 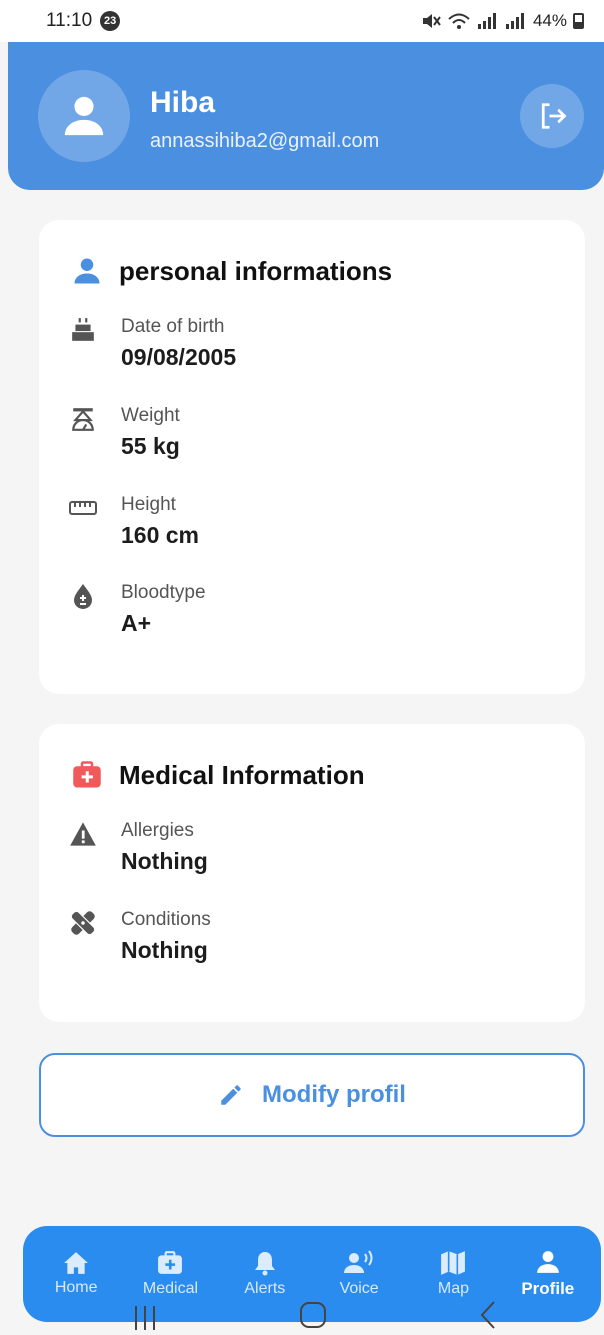 I want to click on voice-icon, so click(x=358, y=1261).